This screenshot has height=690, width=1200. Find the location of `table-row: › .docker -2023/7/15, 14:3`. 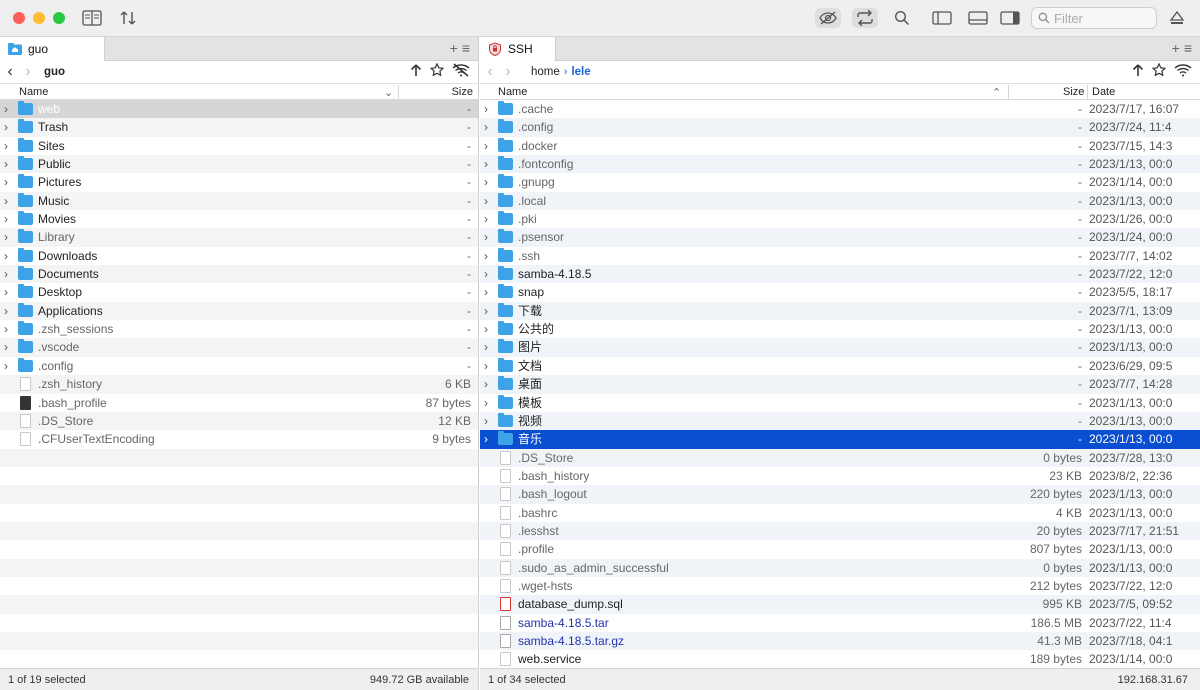

table-row: › .docker -2023/7/15, 14:3 is located at coordinates (840, 146).